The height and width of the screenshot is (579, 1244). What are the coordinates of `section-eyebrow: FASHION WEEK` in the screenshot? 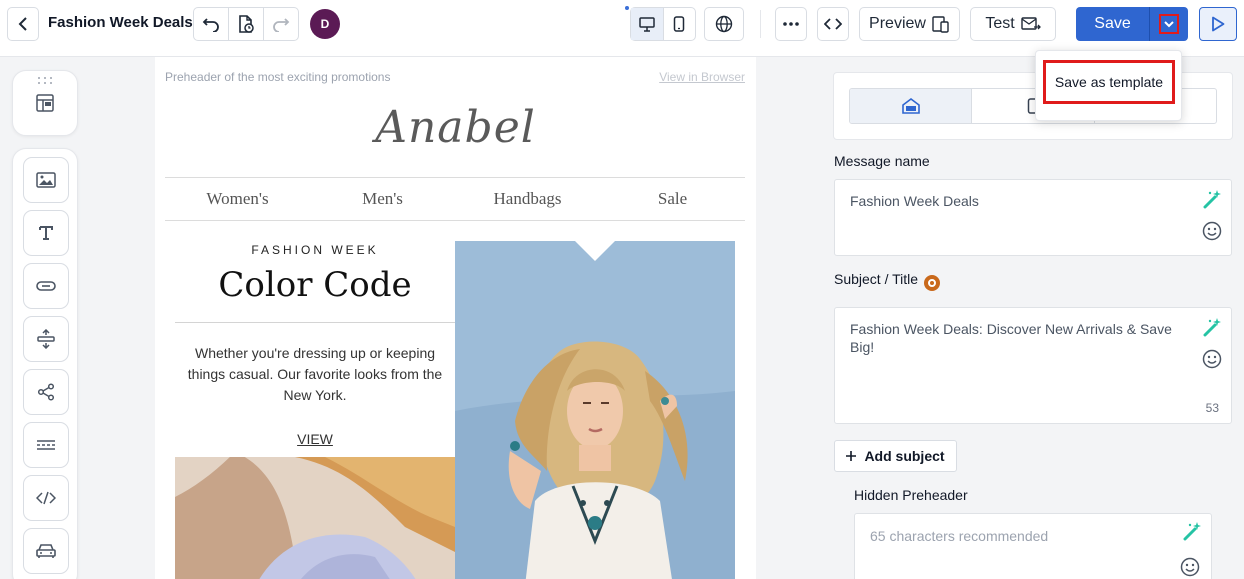 It's located at (315, 250).